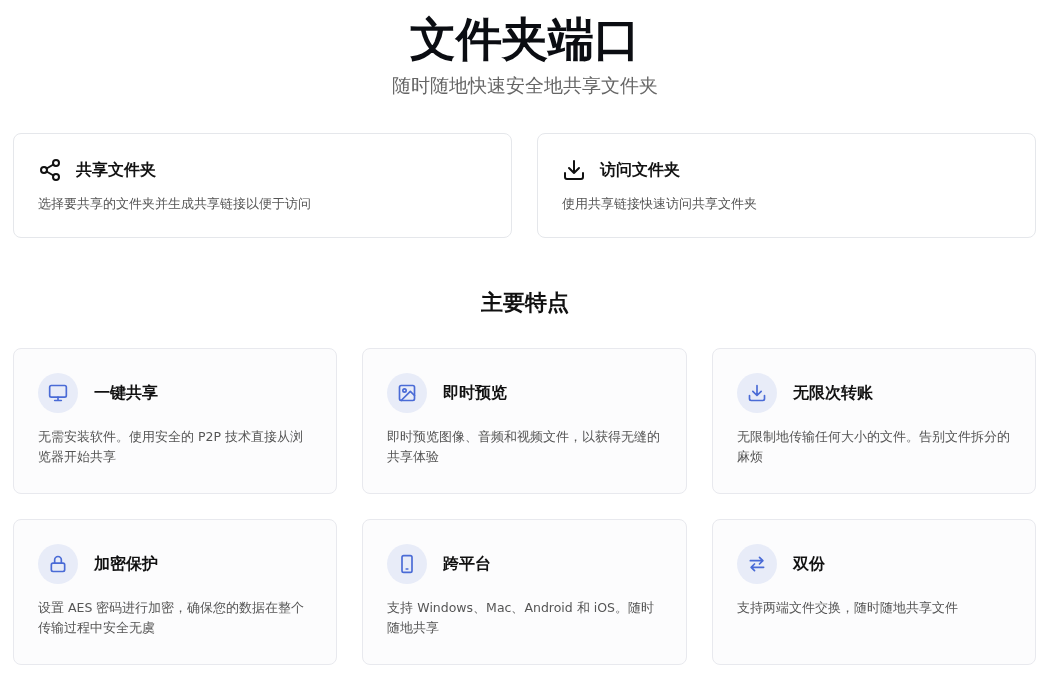 The height and width of the screenshot is (695, 1045). Describe the element at coordinates (524, 85) in the screenshot. I see `page-subtitle: 随时随地快速安全地共享文件夹` at that location.